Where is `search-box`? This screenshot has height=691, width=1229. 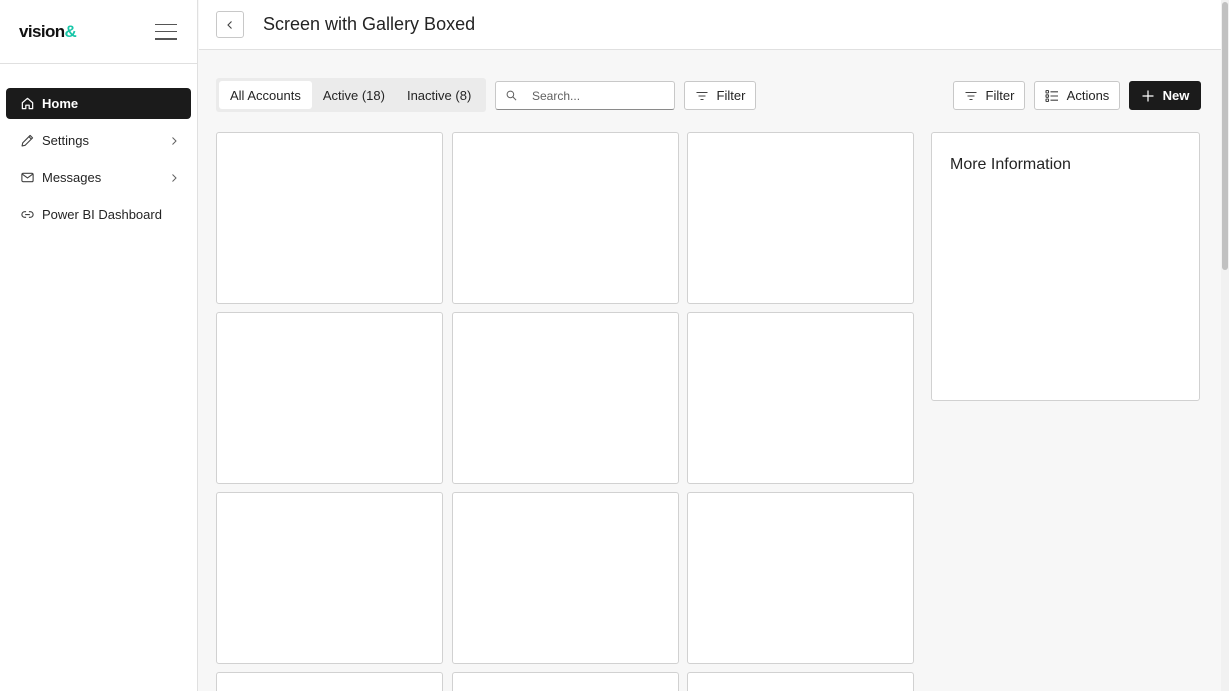 search-box is located at coordinates (585, 95).